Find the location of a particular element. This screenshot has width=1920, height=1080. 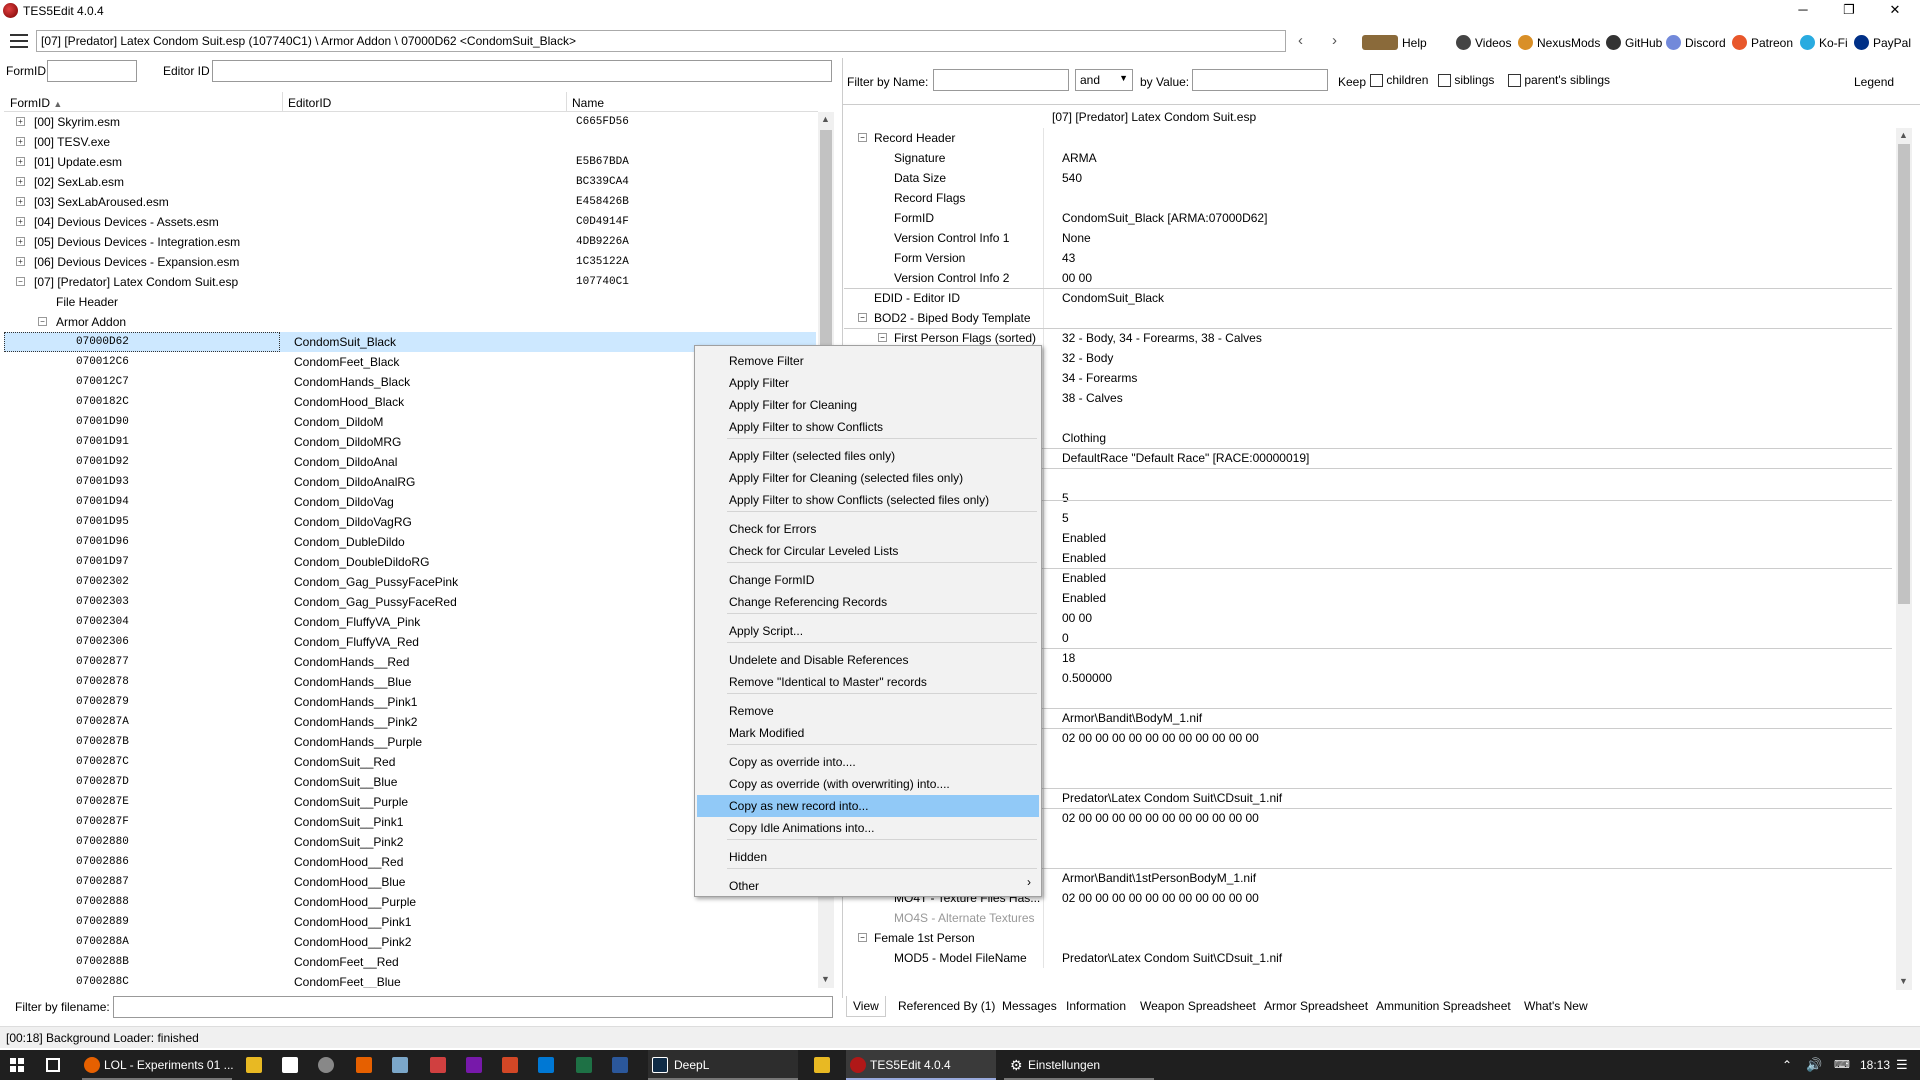

powerpoint-icon is located at coordinates (510, 1065).